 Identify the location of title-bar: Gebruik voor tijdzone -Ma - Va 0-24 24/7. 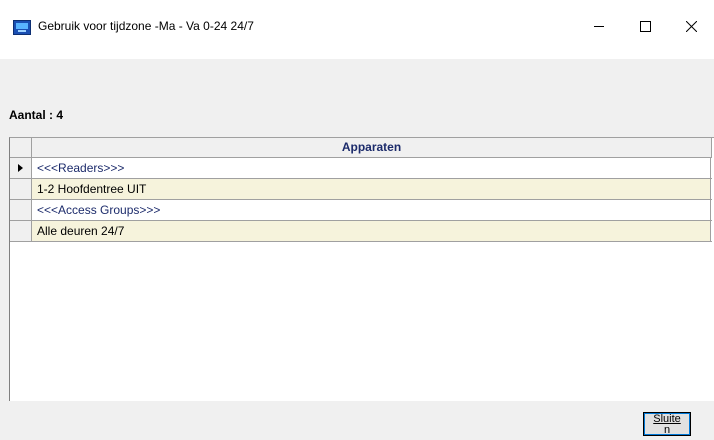
(357, 29).